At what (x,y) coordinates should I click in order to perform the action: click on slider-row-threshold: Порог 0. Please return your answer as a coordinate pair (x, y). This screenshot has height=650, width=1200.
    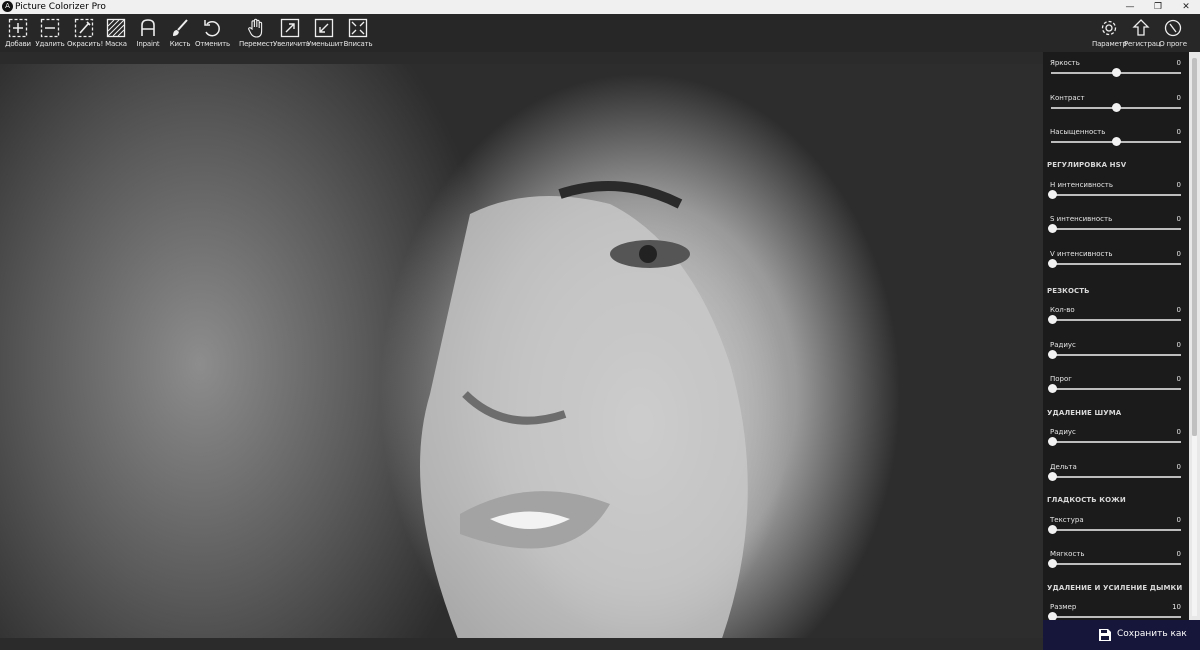
    Looking at the image, I should click on (1116, 392).